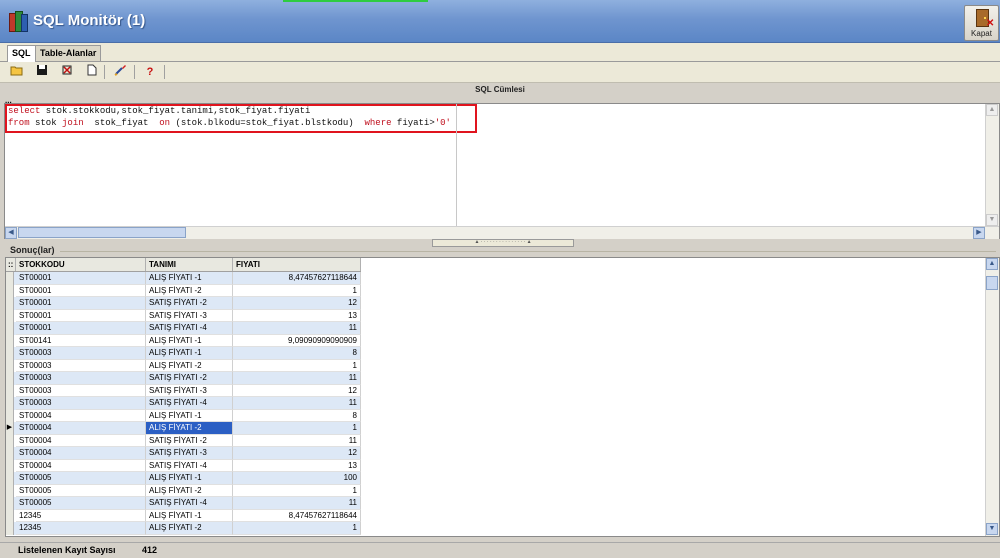 The image size is (1000, 558). Describe the element at coordinates (503, 243) in the screenshot. I see `splitter-handle: ▲ · · · · · · · · · · · · · · · ▲` at that location.